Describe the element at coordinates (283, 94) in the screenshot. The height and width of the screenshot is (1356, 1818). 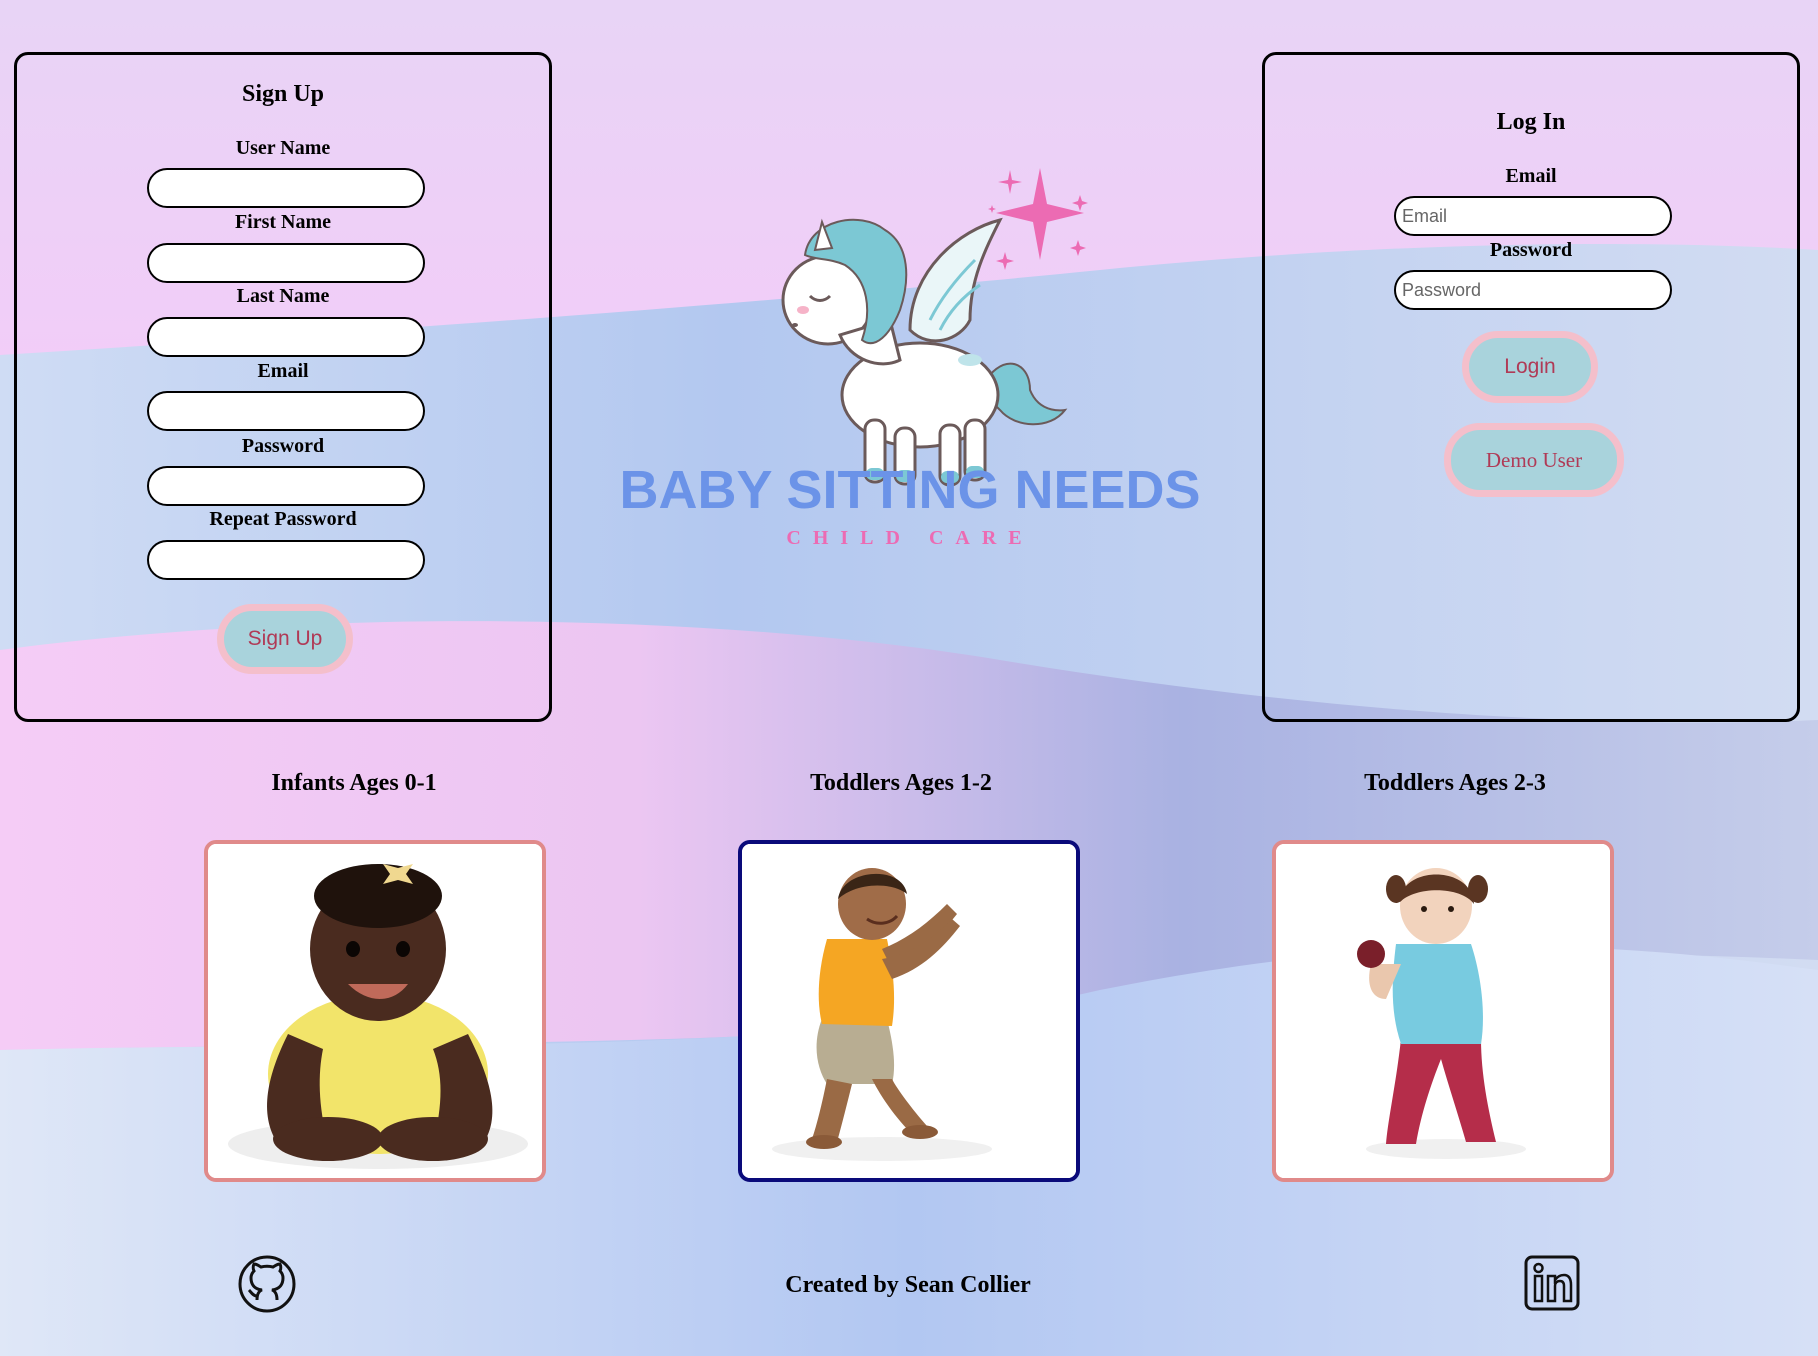
I see `signup-title: Sign Up` at that location.